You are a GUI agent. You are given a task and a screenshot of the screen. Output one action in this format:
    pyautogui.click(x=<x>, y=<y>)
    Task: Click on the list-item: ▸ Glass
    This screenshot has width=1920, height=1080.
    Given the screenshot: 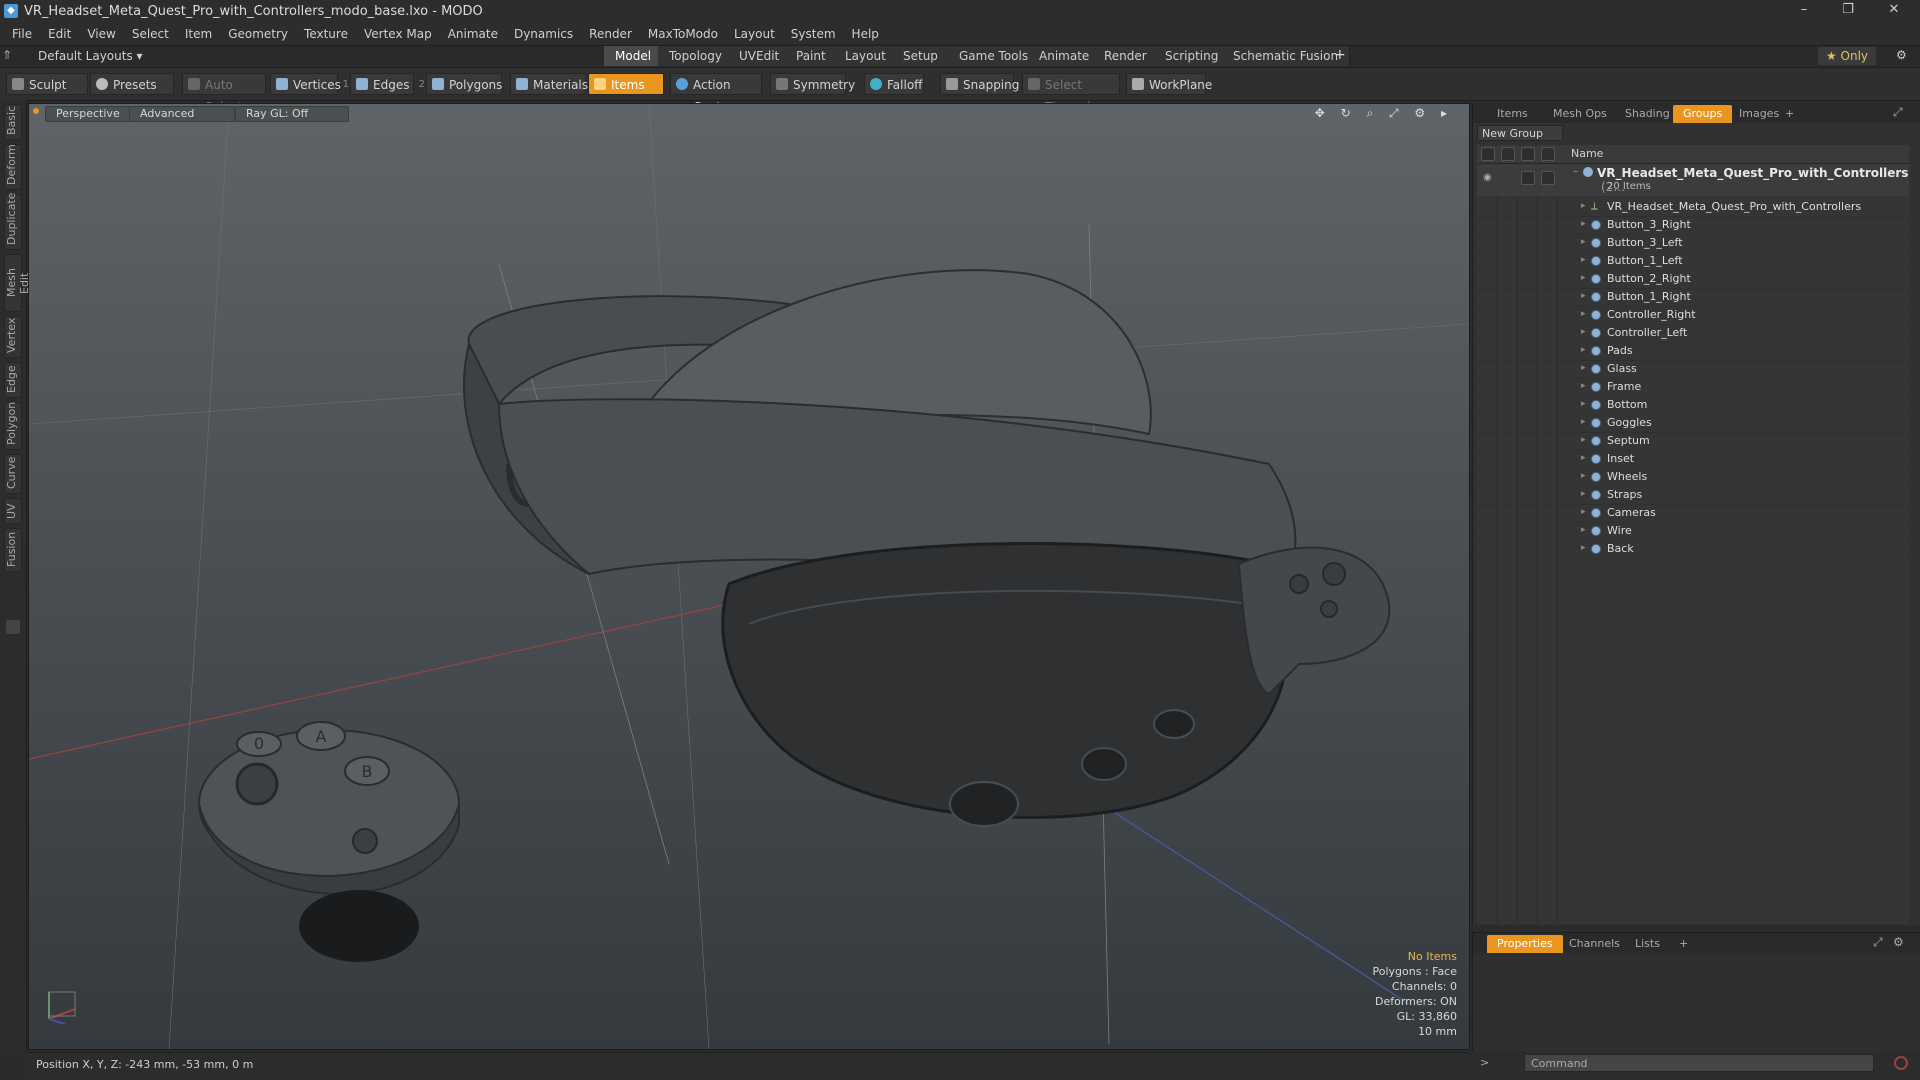 What is the action you would take?
    pyautogui.click(x=1693, y=369)
    